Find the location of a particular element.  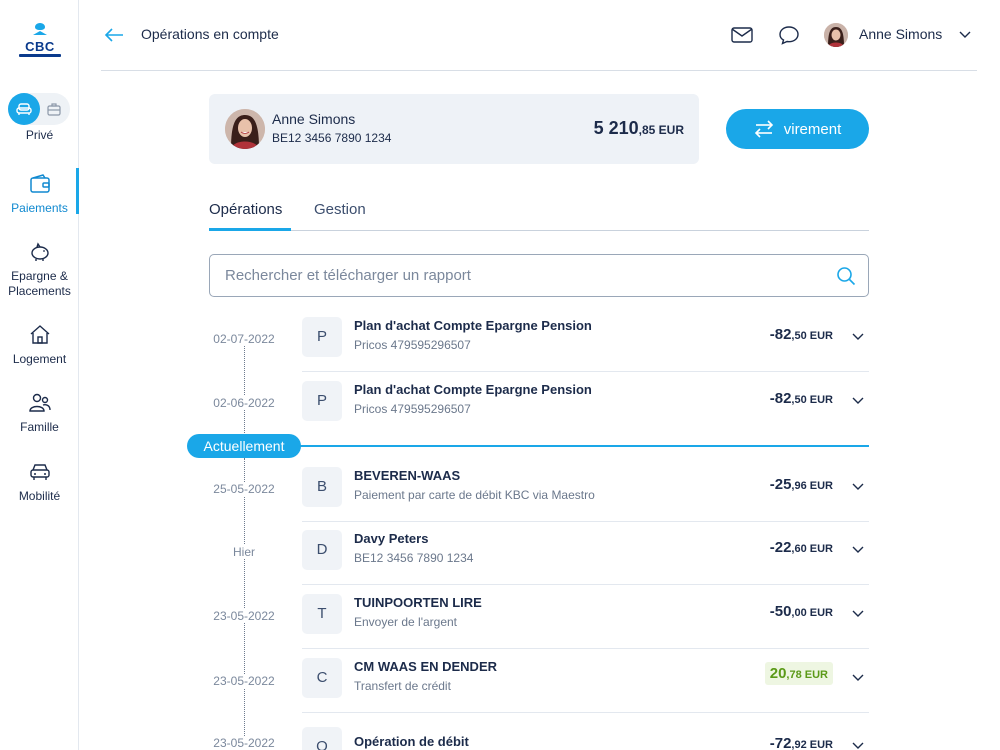

header-user-name: Anne Simons is located at coordinates (900, 34).